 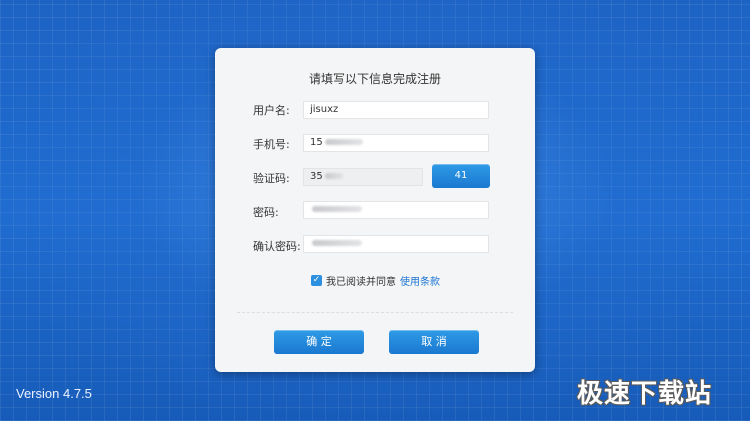 I want to click on password-field, so click(x=396, y=210).